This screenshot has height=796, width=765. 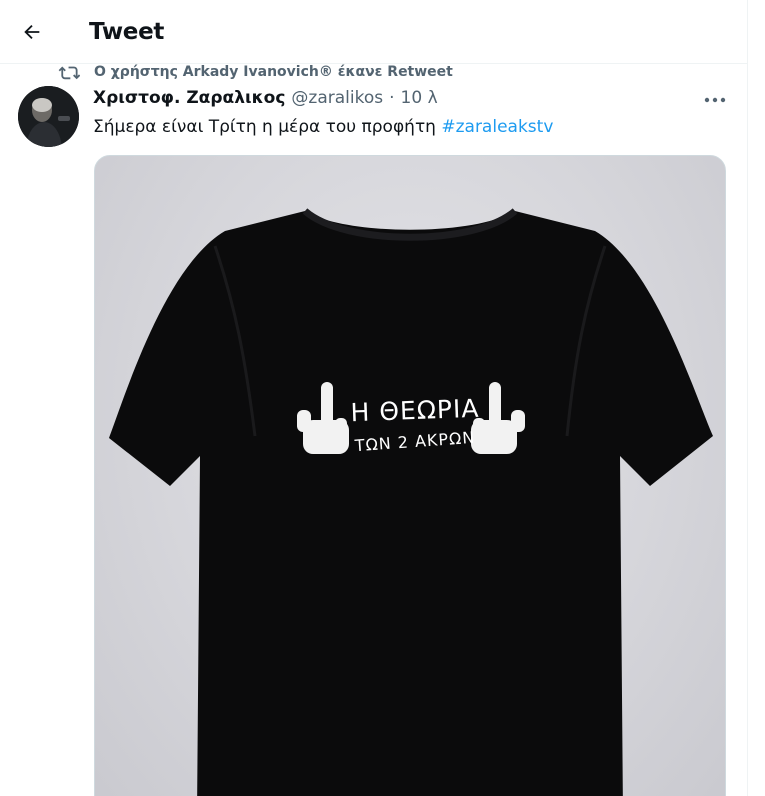 I want to click on avatar, so click(x=48, y=116).